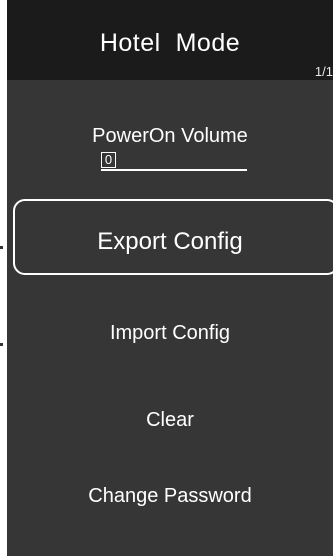  Describe the element at coordinates (170, 43) in the screenshot. I see `page-title: Hotel Mode` at that location.